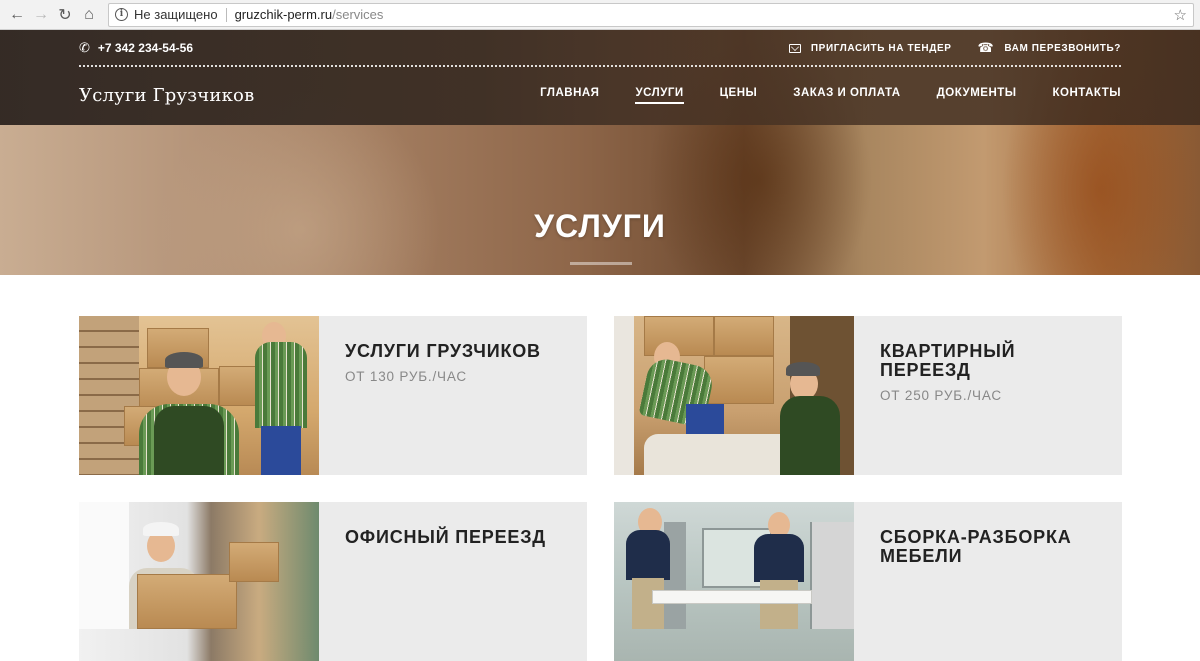 Image resolution: width=1200 pixels, height=661 pixels. What do you see at coordinates (199, 395) in the screenshot?
I see `movers-photo` at bounding box center [199, 395].